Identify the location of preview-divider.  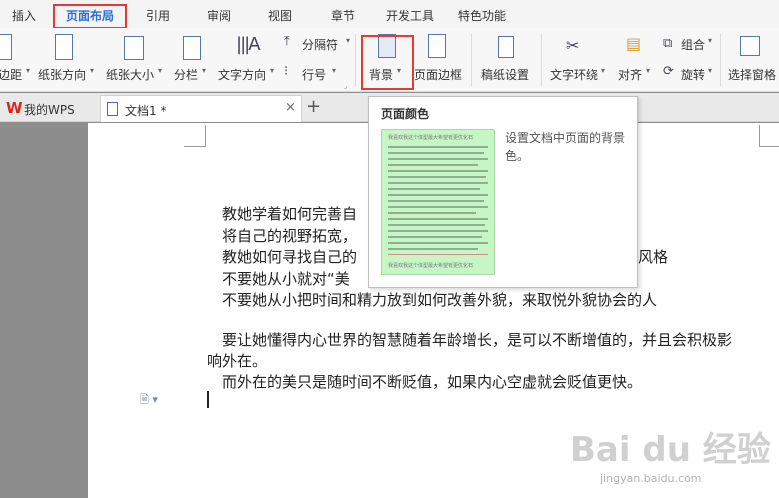
(438, 254).